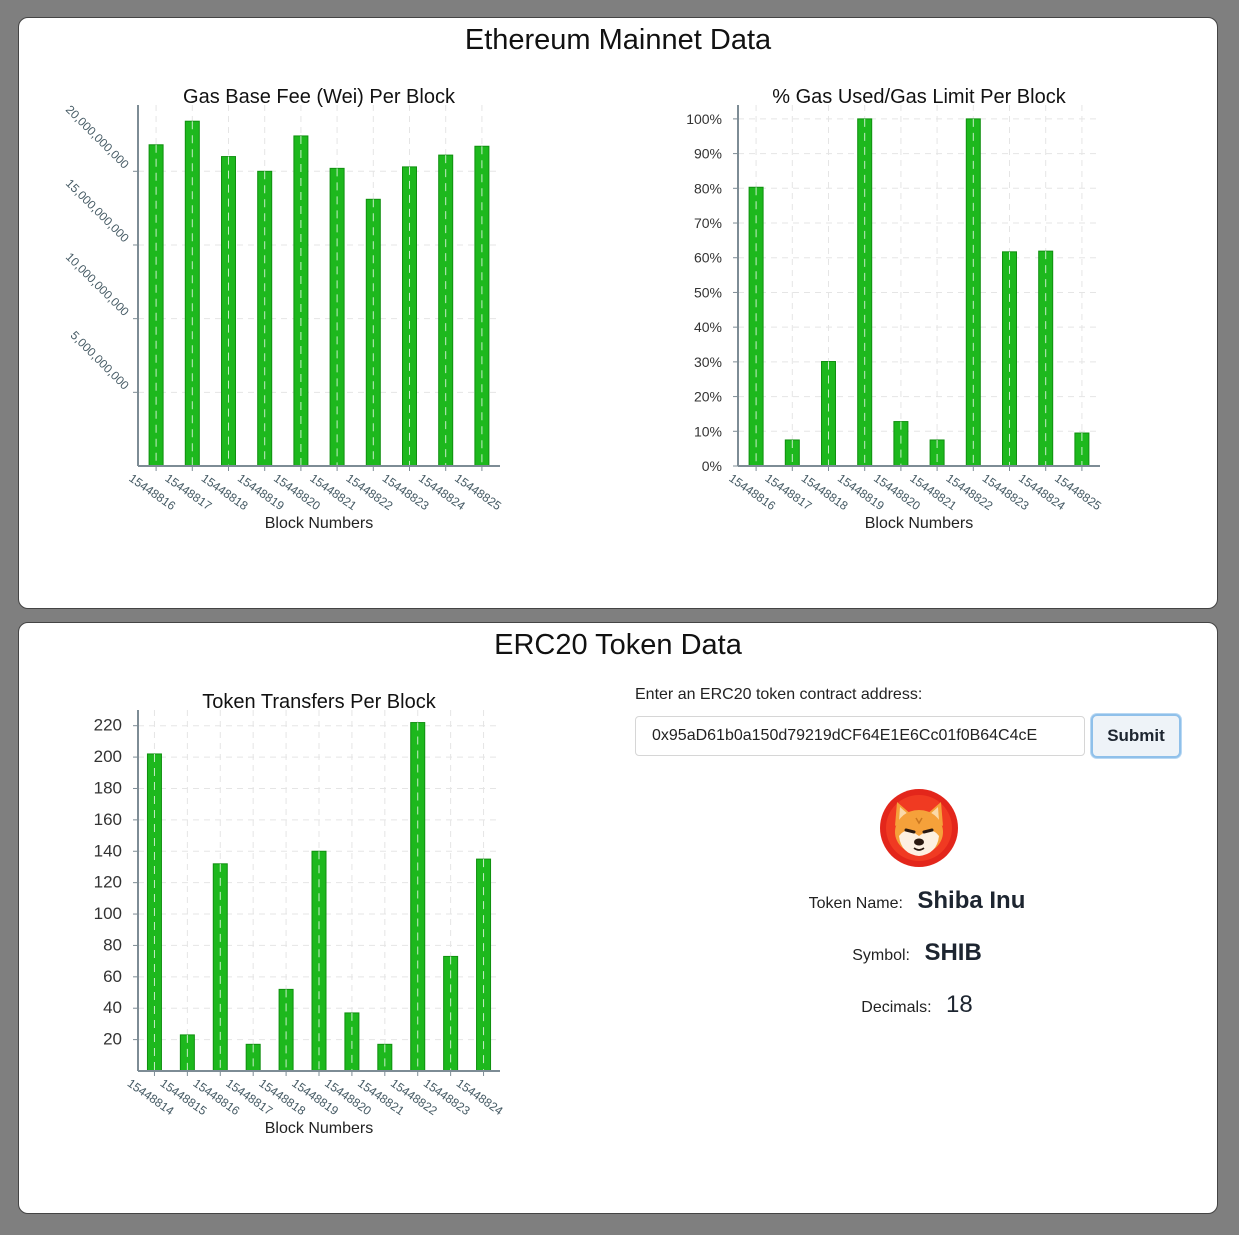 The image size is (1239, 1235). What do you see at coordinates (97, 137) in the screenshot?
I see `y-tick-label: 20,000,000,000` at bounding box center [97, 137].